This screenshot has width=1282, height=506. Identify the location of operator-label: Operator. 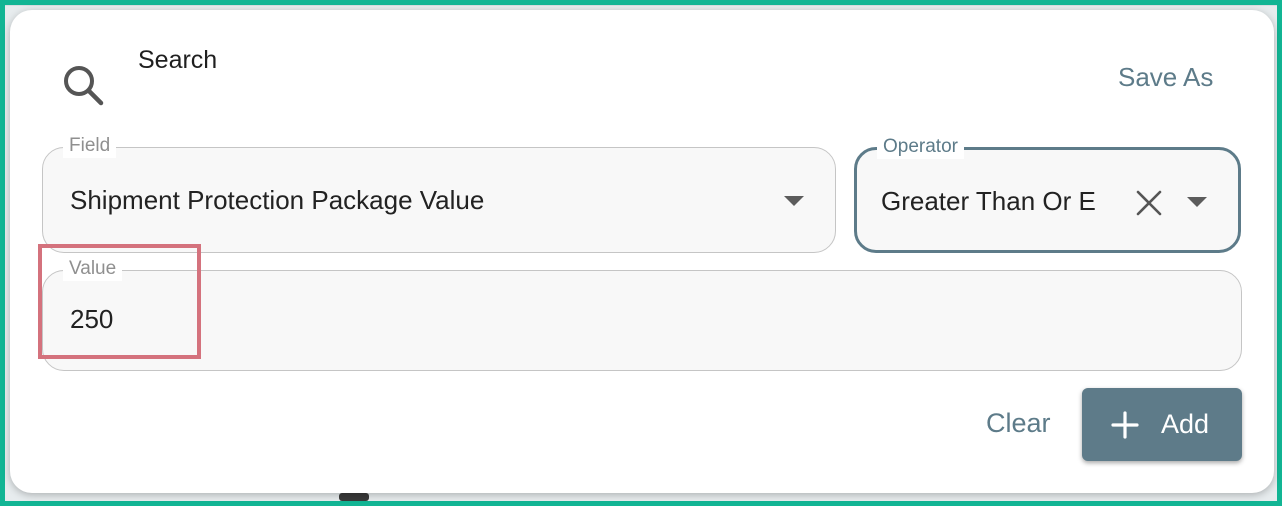
(920, 147).